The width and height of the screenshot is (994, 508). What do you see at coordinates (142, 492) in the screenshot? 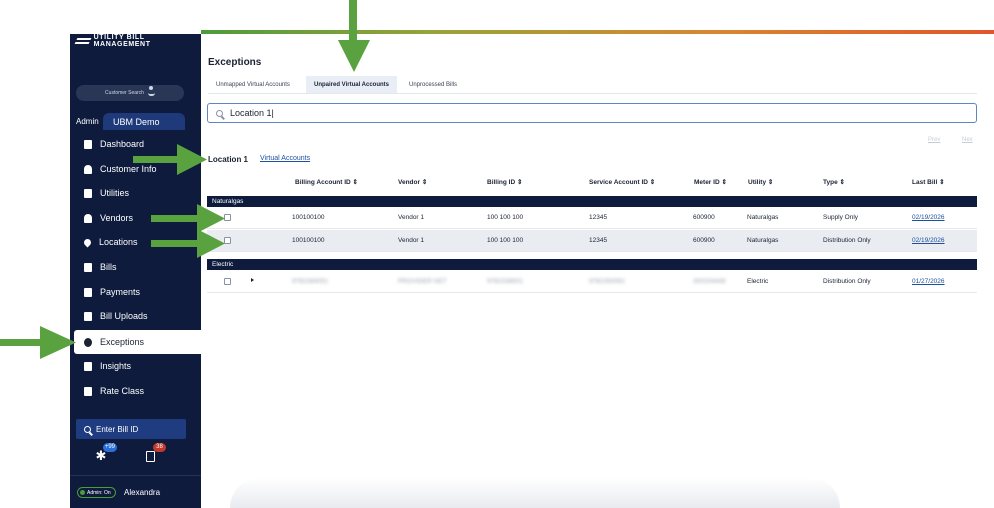
I see `user-name: Alexandra` at bounding box center [142, 492].